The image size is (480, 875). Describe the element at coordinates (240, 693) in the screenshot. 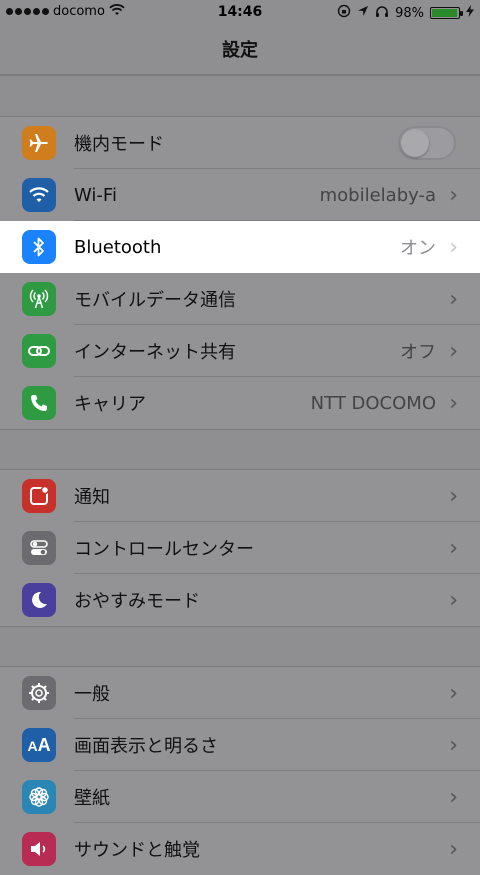

I see `settings-row-general: 一般 ›` at that location.